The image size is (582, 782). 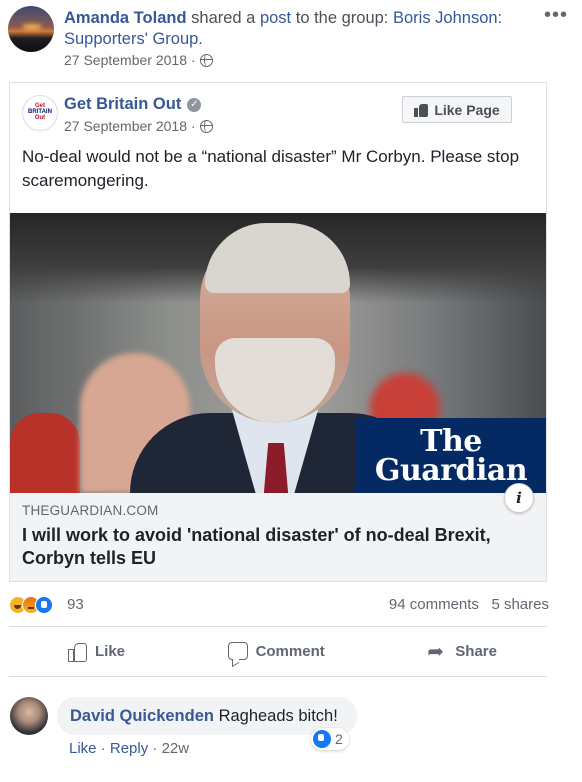 I want to click on shared-text: shared a, so click(x=223, y=18).